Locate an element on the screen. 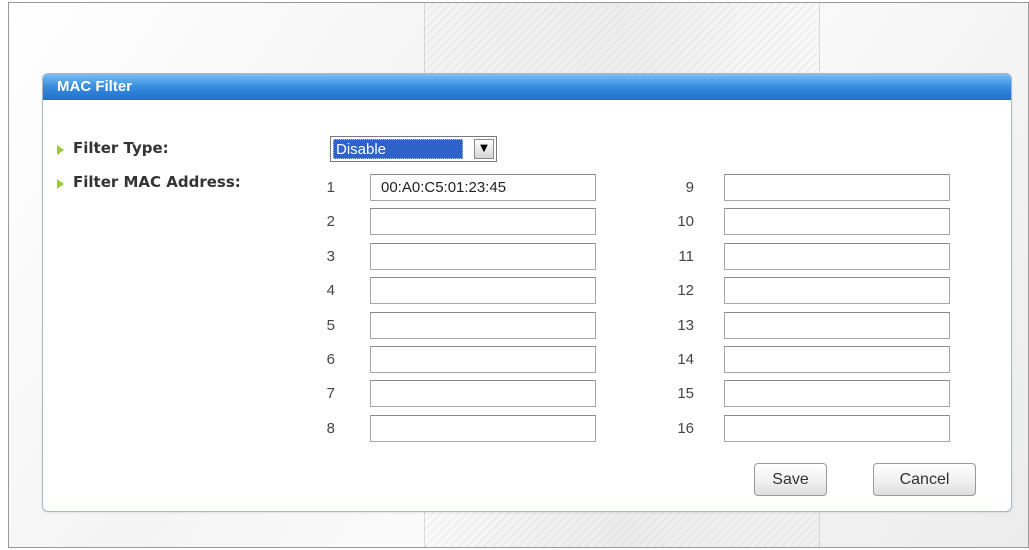 The height and width of the screenshot is (550, 1029). mac-address-input-1: 00:A0:C5:01:23:45 is located at coordinates (483, 187).